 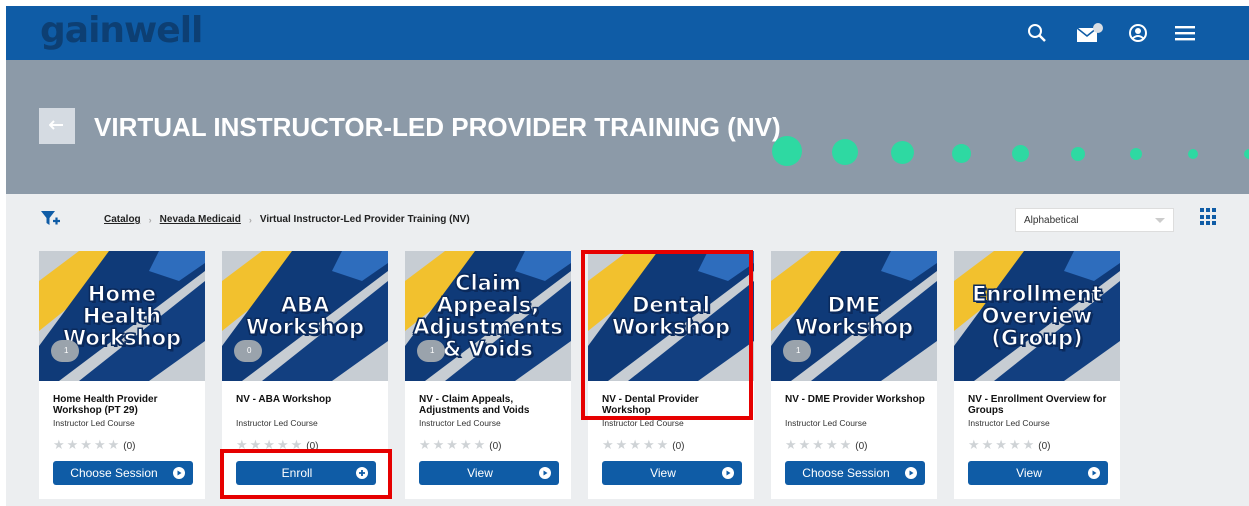 What do you see at coordinates (488, 283) in the screenshot?
I see `thumbnail-text-line: Claim` at bounding box center [488, 283].